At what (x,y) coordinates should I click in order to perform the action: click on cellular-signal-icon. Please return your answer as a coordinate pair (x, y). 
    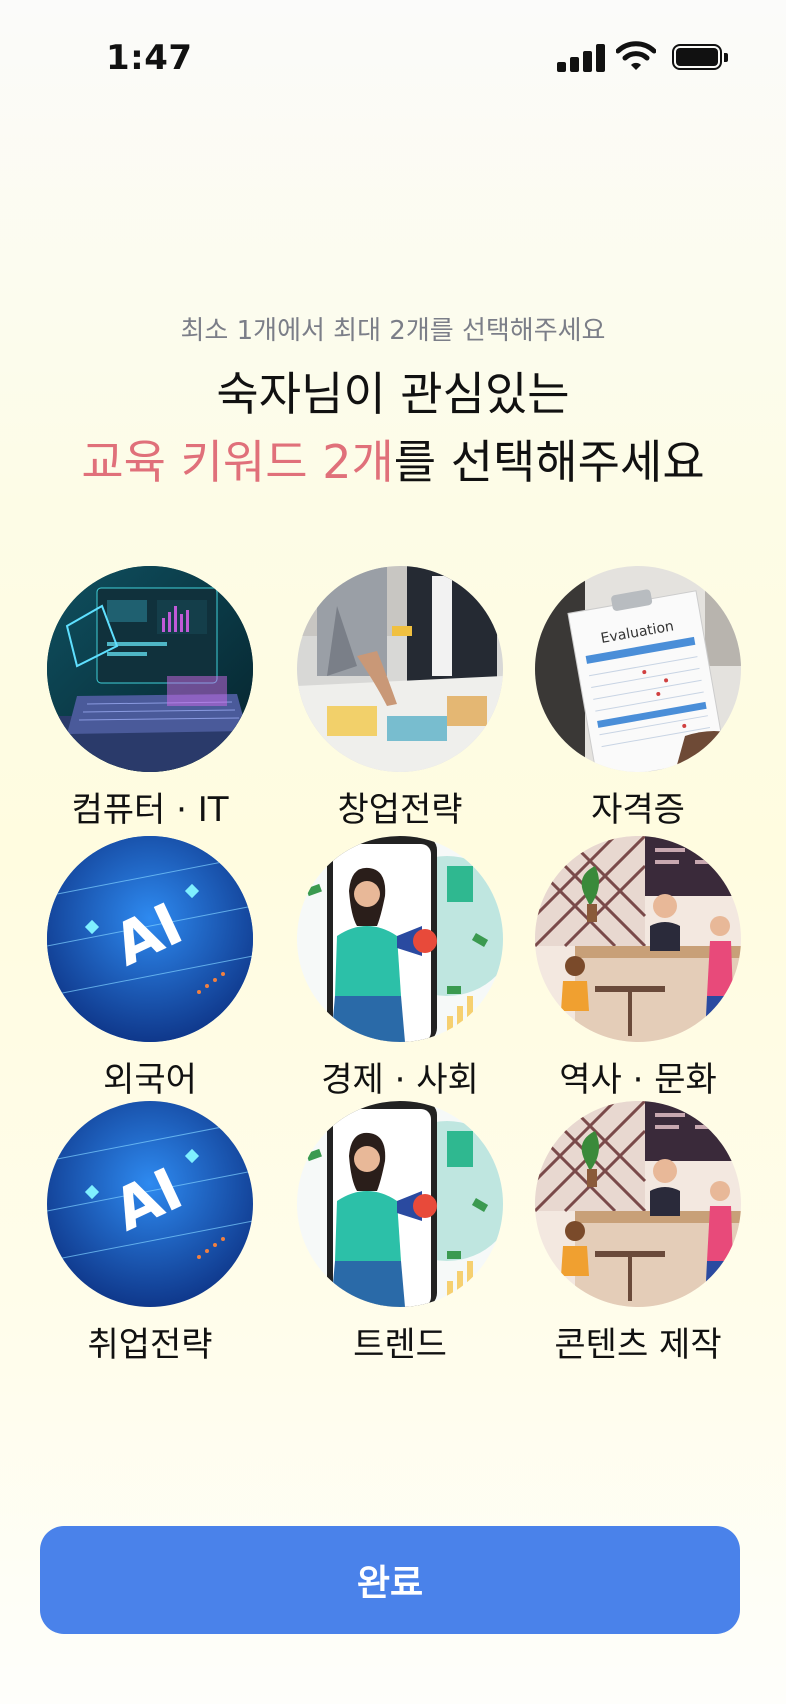
    Looking at the image, I should click on (581, 58).